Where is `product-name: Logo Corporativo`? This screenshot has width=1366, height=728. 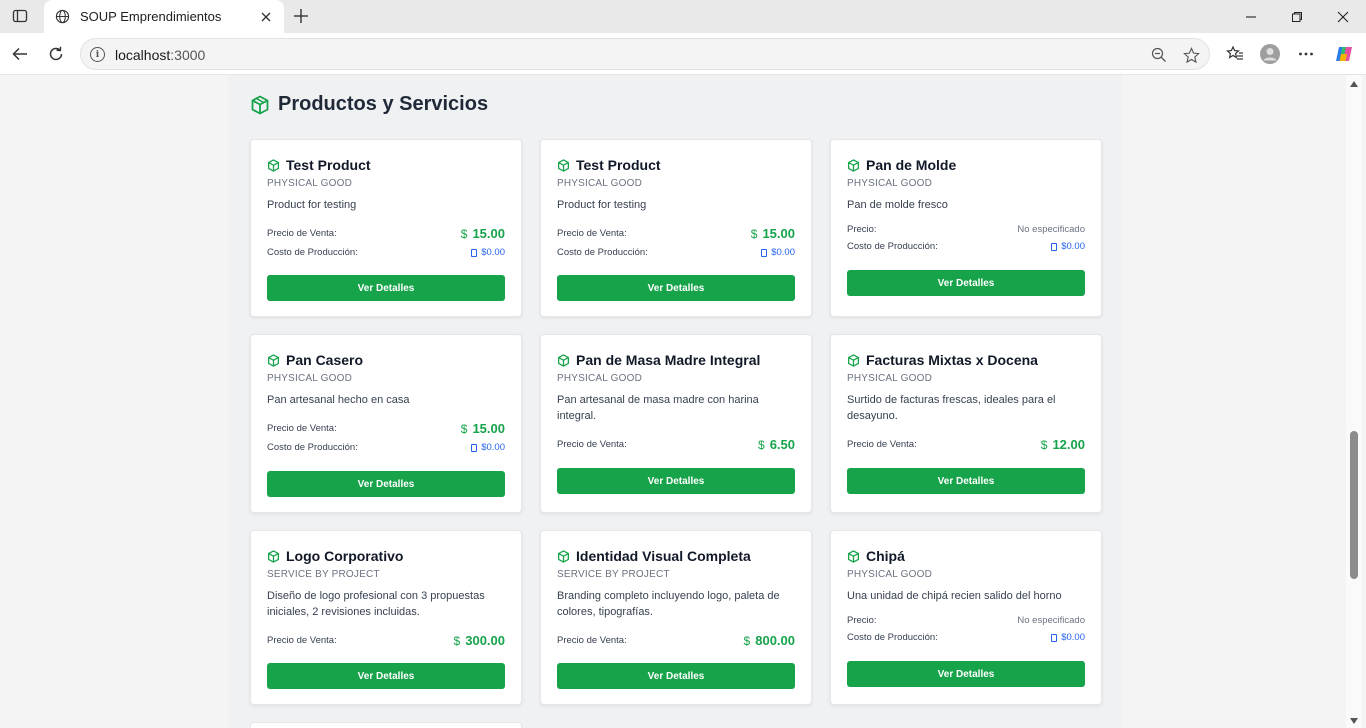 product-name: Logo Corporativo is located at coordinates (345, 556).